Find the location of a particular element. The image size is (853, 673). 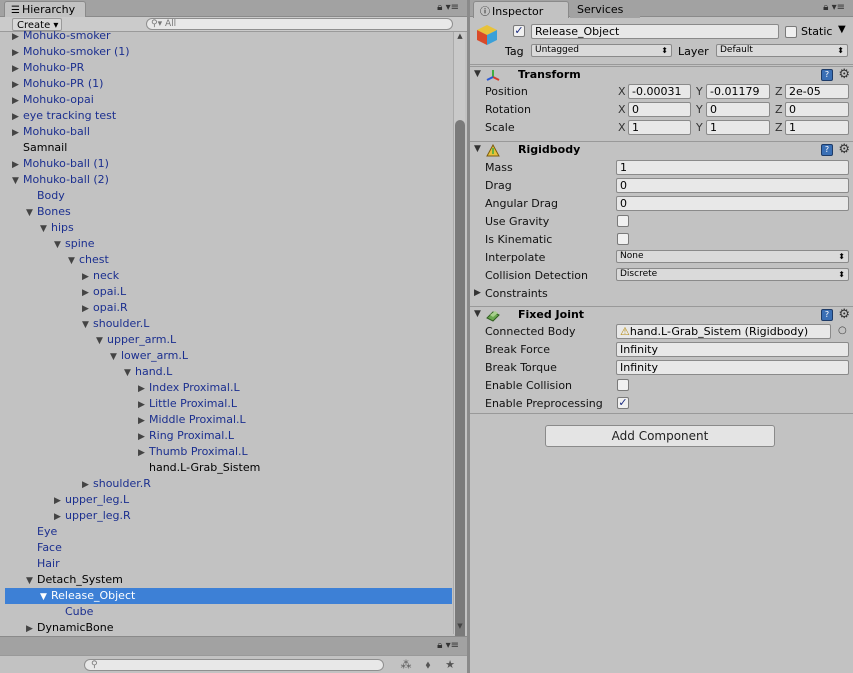

constraints-label: Constraints is located at coordinates (516, 293).